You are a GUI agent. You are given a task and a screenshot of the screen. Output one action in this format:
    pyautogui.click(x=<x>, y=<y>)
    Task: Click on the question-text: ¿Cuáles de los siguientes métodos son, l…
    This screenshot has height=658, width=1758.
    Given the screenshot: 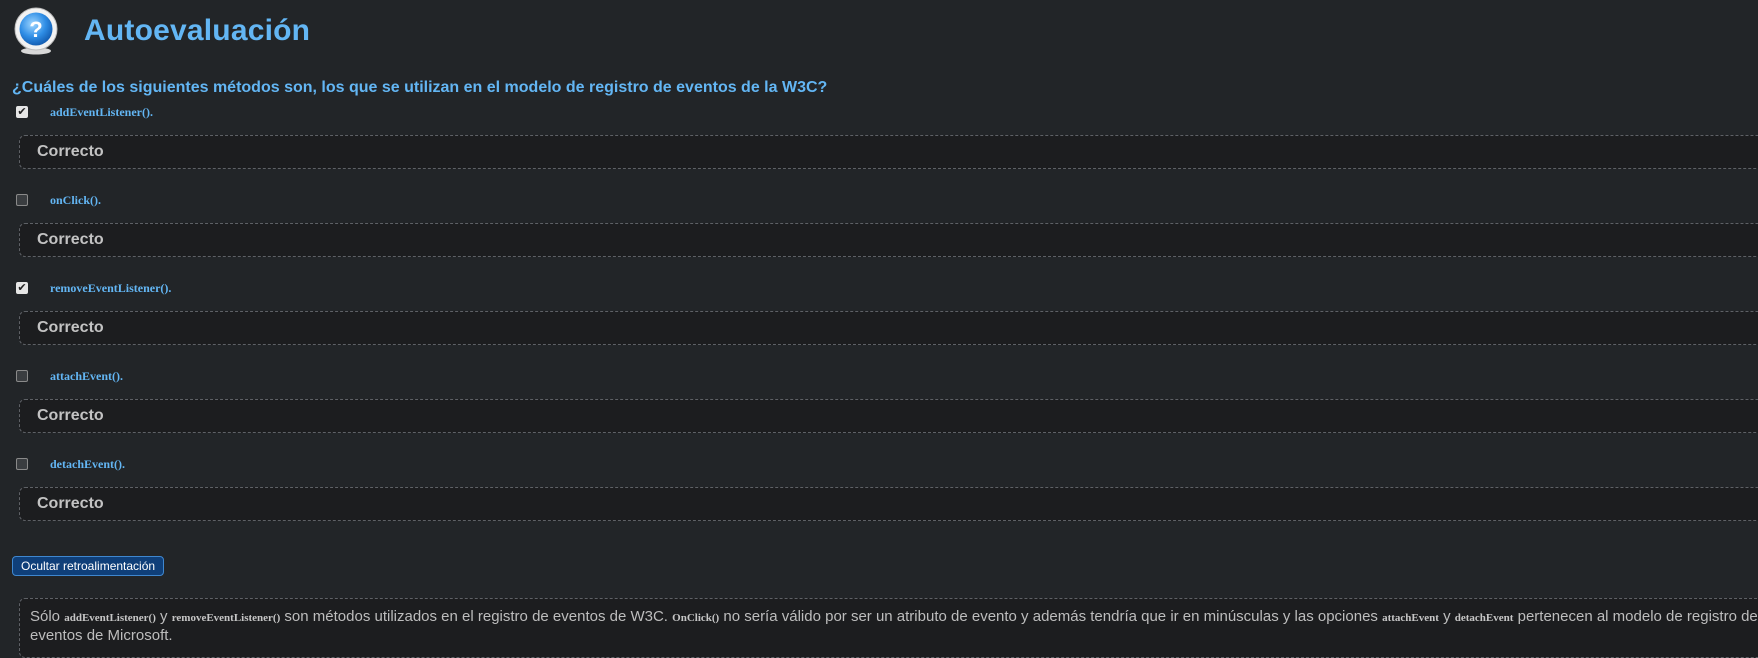 What is the action you would take?
    pyautogui.click(x=420, y=87)
    